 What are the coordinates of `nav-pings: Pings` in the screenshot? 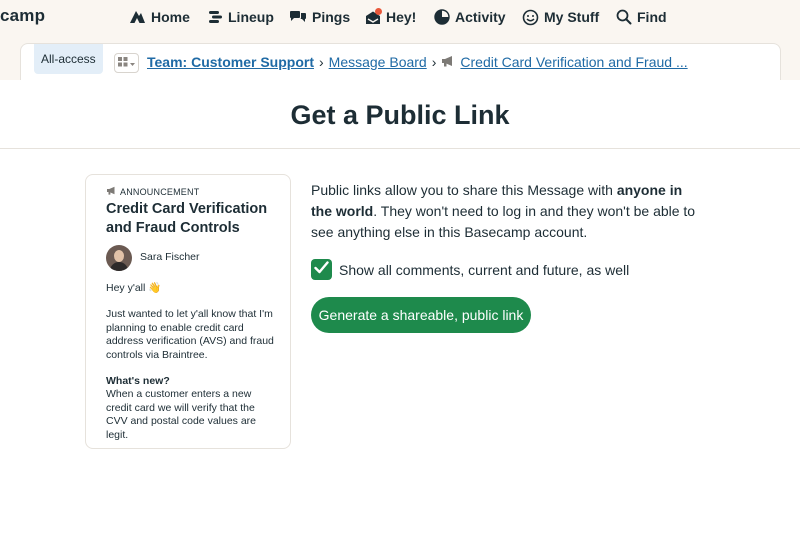 It's located at (319, 17).